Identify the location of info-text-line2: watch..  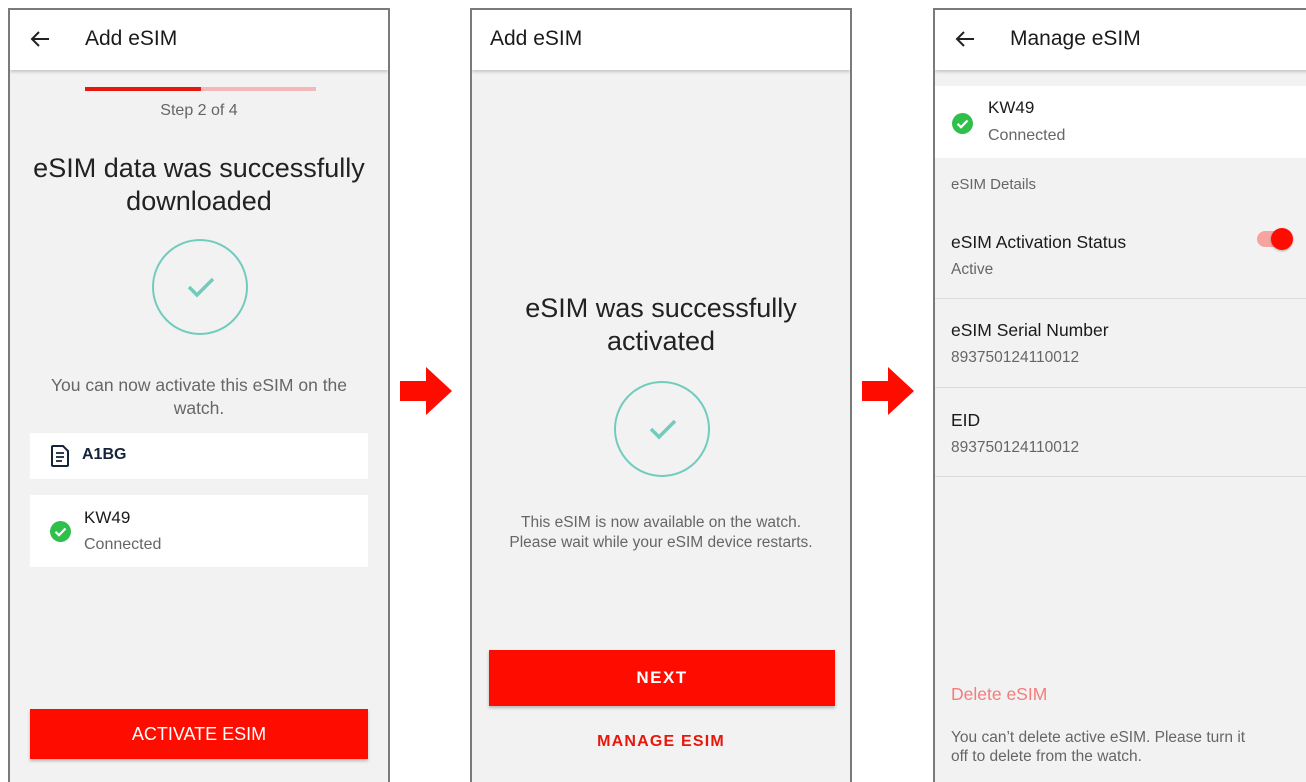
(199, 408).